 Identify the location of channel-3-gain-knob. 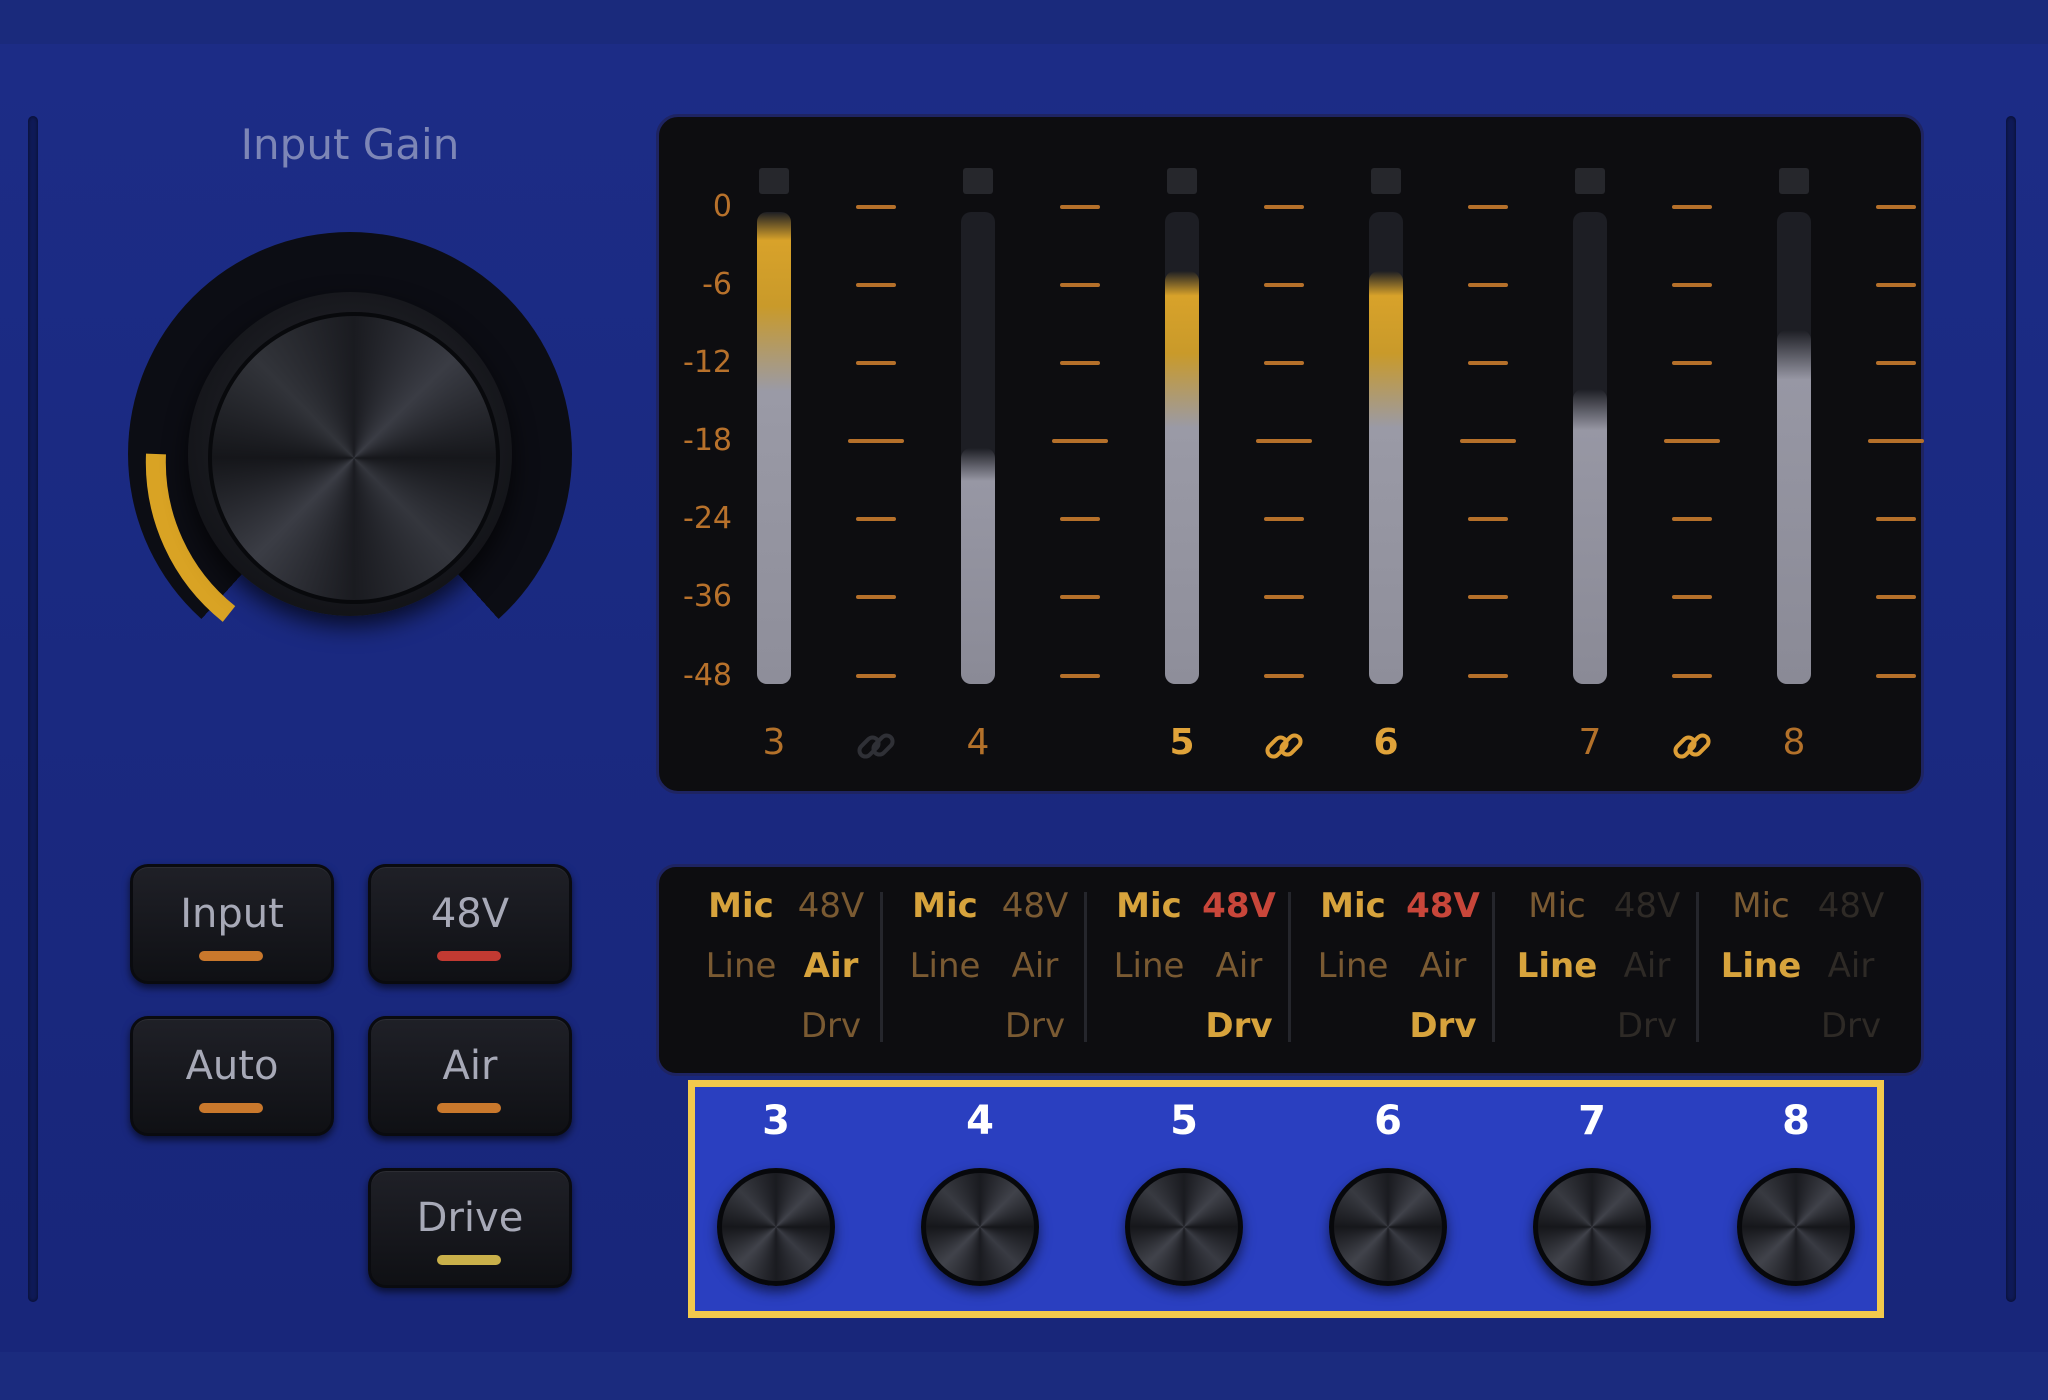
(776, 1227).